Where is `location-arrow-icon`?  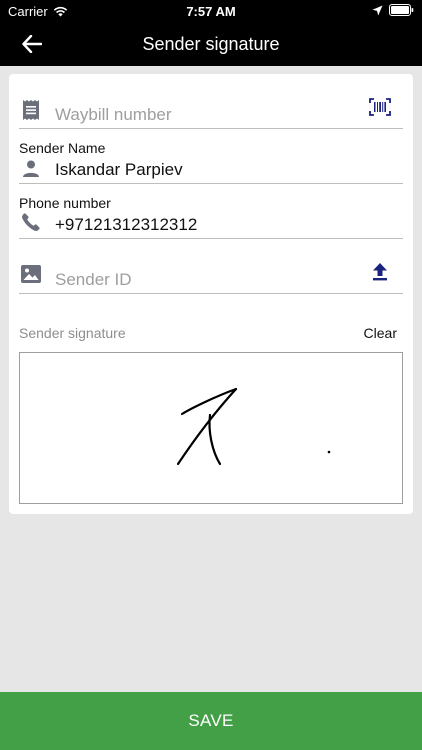 location-arrow-icon is located at coordinates (377, 10).